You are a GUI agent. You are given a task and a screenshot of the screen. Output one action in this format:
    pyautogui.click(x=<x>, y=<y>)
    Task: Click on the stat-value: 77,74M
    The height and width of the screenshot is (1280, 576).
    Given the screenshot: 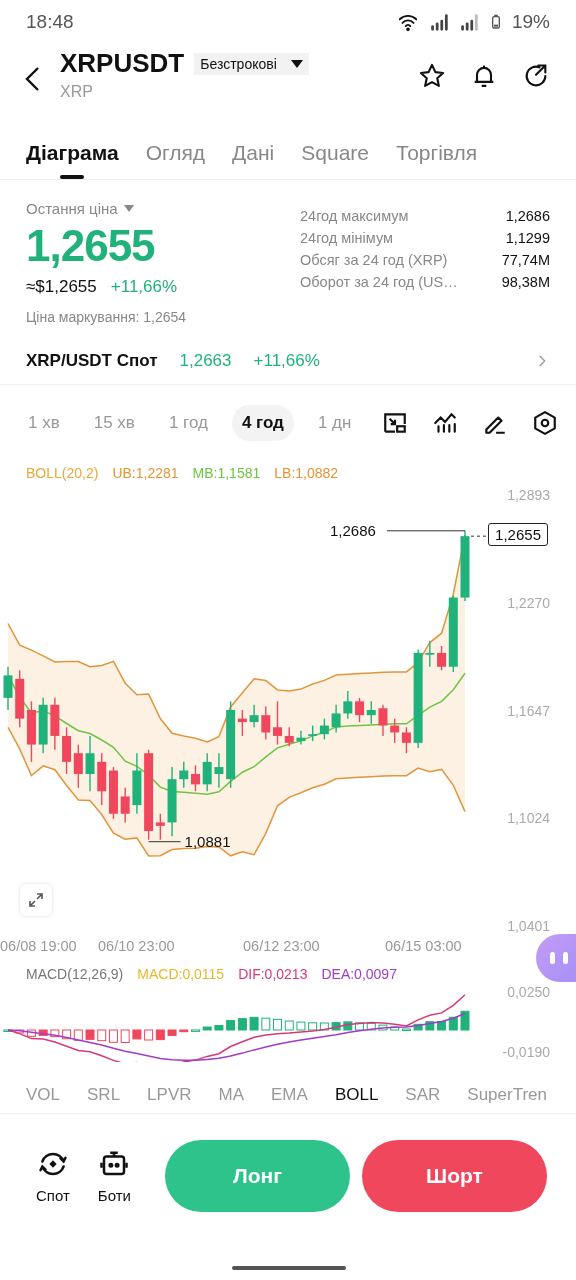 What is the action you would take?
    pyautogui.click(x=525, y=260)
    